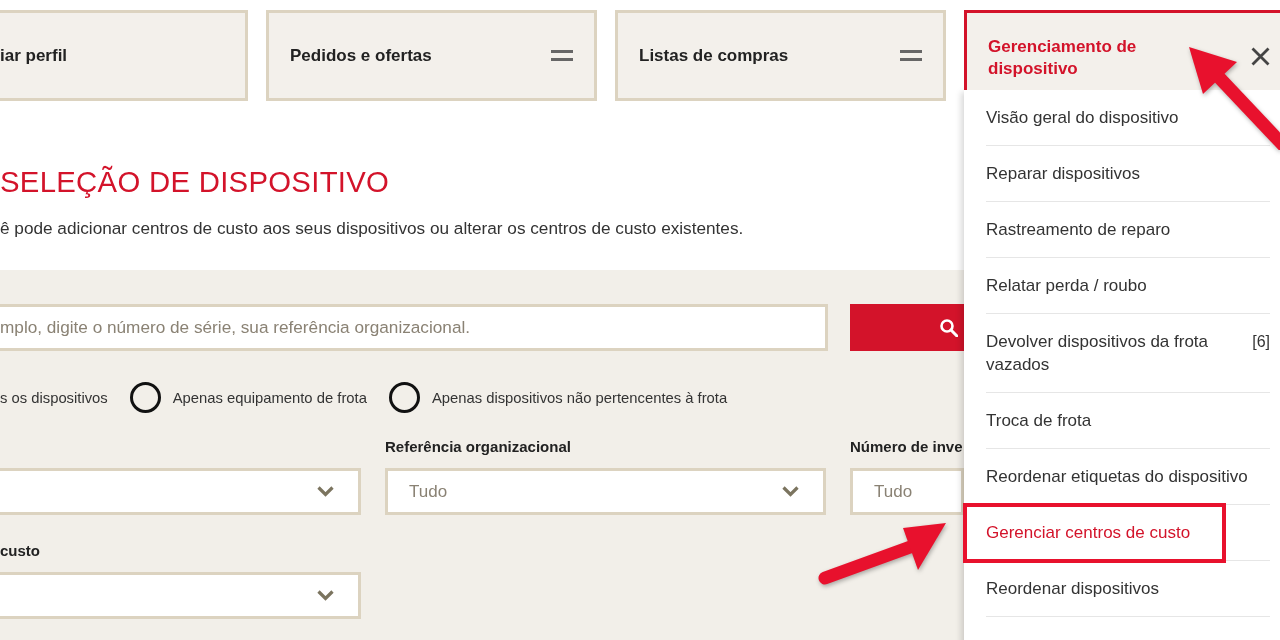  Describe the element at coordinates (269, 397) in the screenshot. I see `radio-label: Apenas equipamento de frota` at that location.